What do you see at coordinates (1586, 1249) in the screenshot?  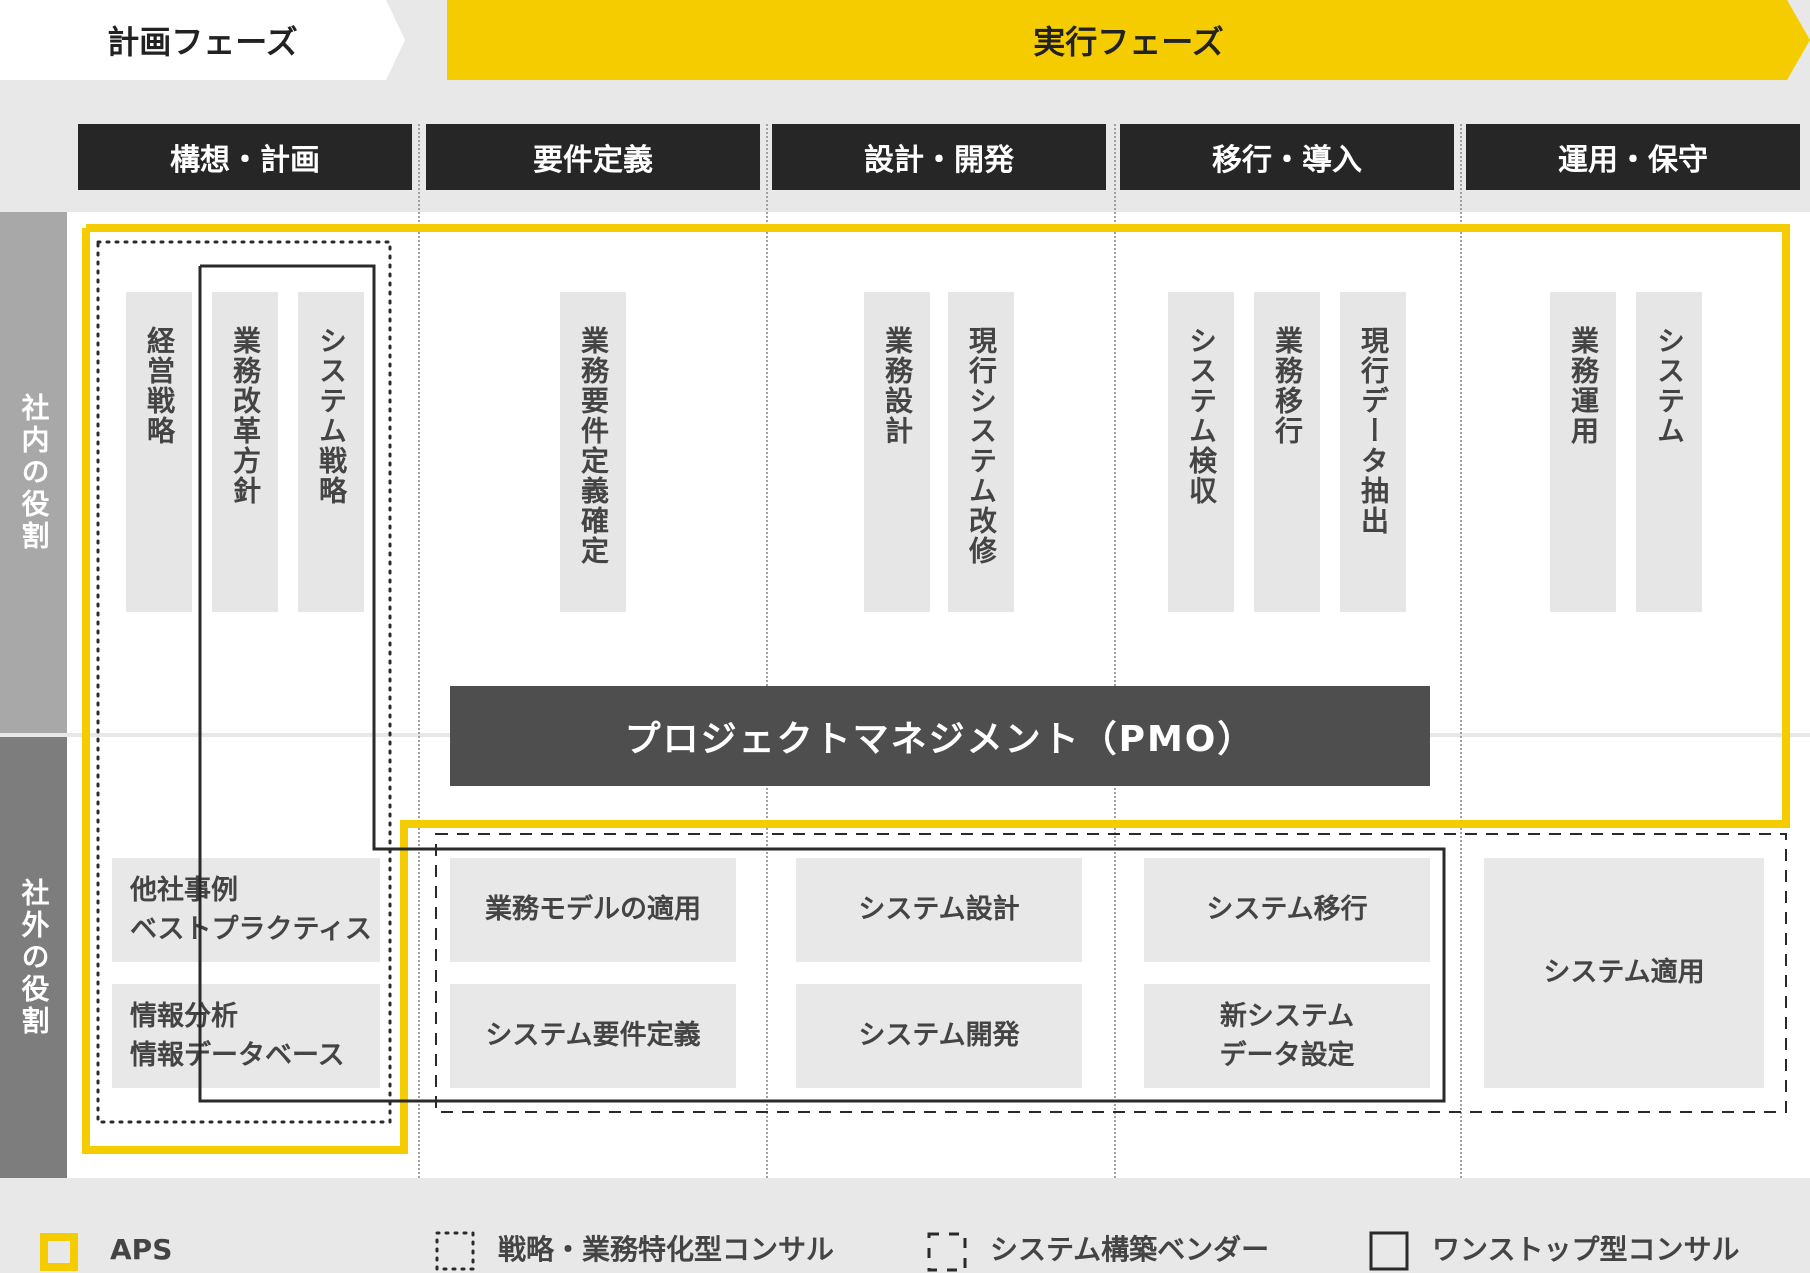 I see `legend-onestop-label: ワンストップ型コンサル` at bounding box center [1586, 1249].